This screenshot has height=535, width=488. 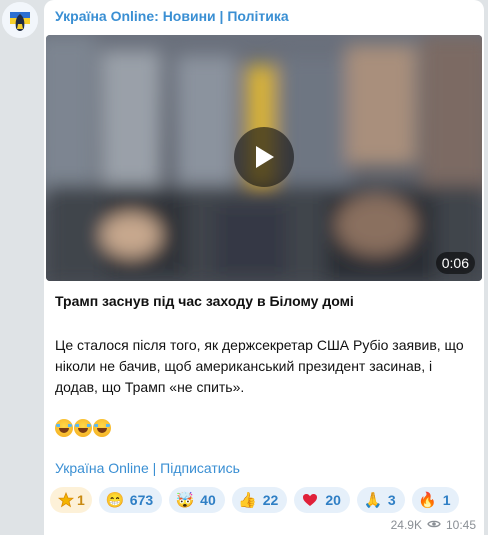 I want to click on play-button, so click(x=264, y=157).